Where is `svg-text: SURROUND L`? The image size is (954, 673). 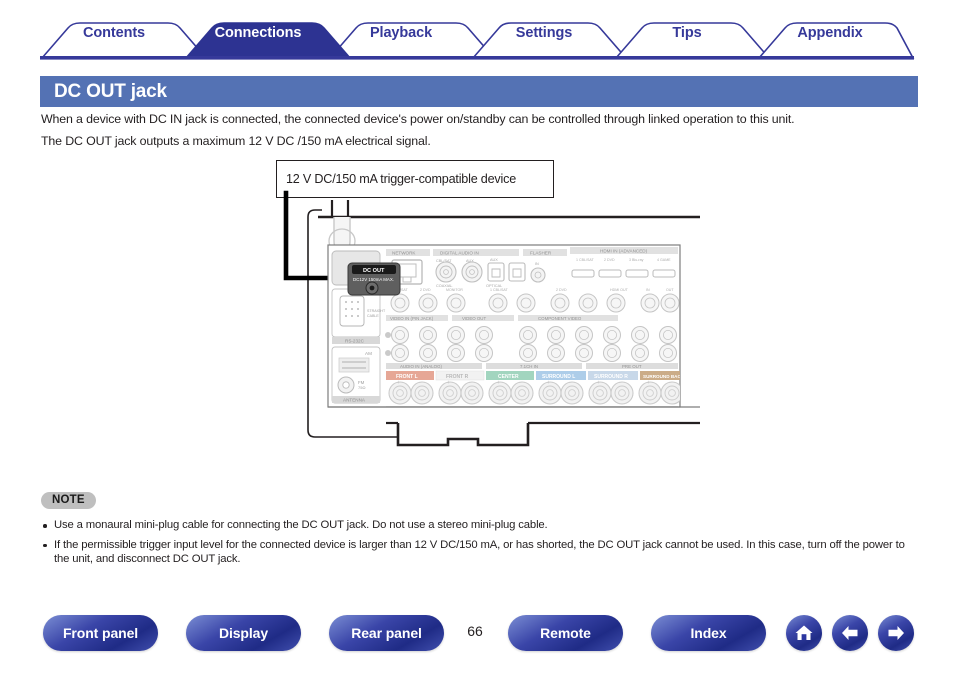 svg-text: SURROUND L is located at coordinates (558, 377).